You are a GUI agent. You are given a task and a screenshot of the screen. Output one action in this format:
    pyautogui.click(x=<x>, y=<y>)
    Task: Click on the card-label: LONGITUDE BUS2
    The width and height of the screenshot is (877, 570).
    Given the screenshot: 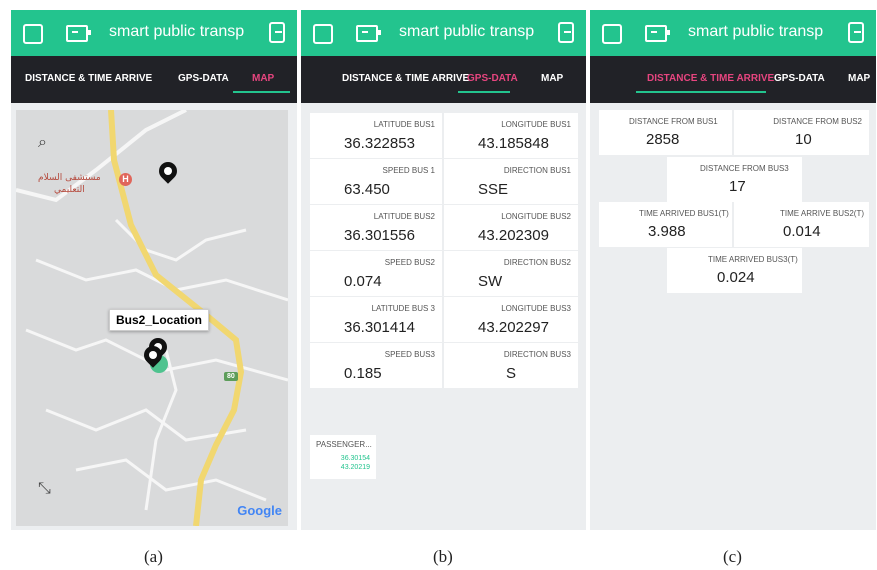 What is the action you would take?
    pyautogui.click(x=536, y=216)
    